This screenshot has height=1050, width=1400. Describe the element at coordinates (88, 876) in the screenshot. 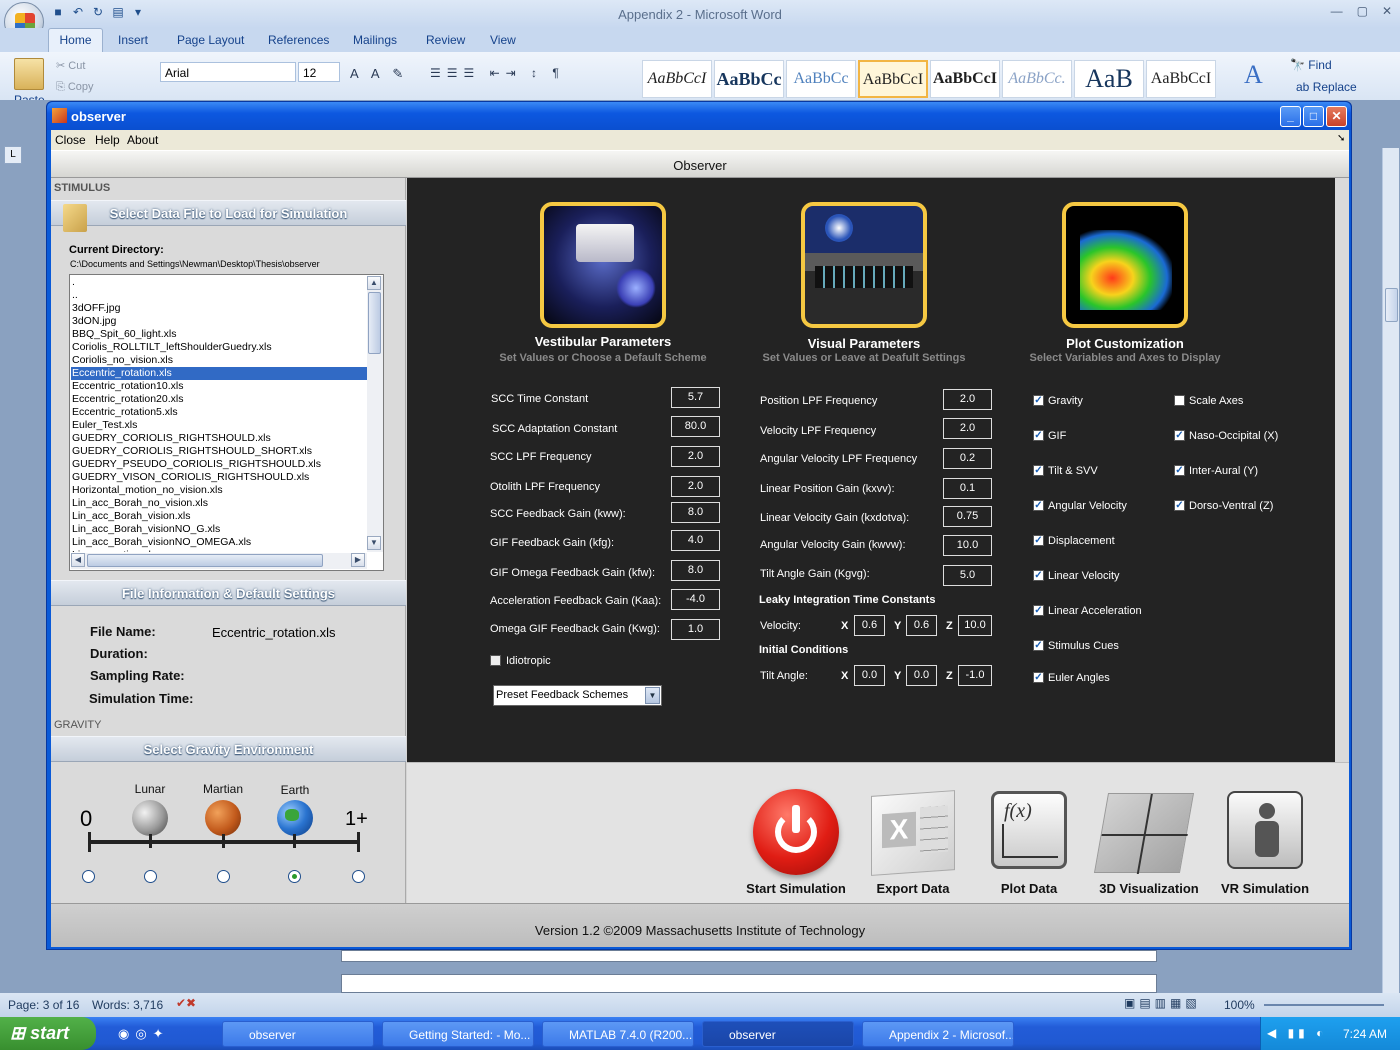

I see `gravity-radio-zero` at that location.